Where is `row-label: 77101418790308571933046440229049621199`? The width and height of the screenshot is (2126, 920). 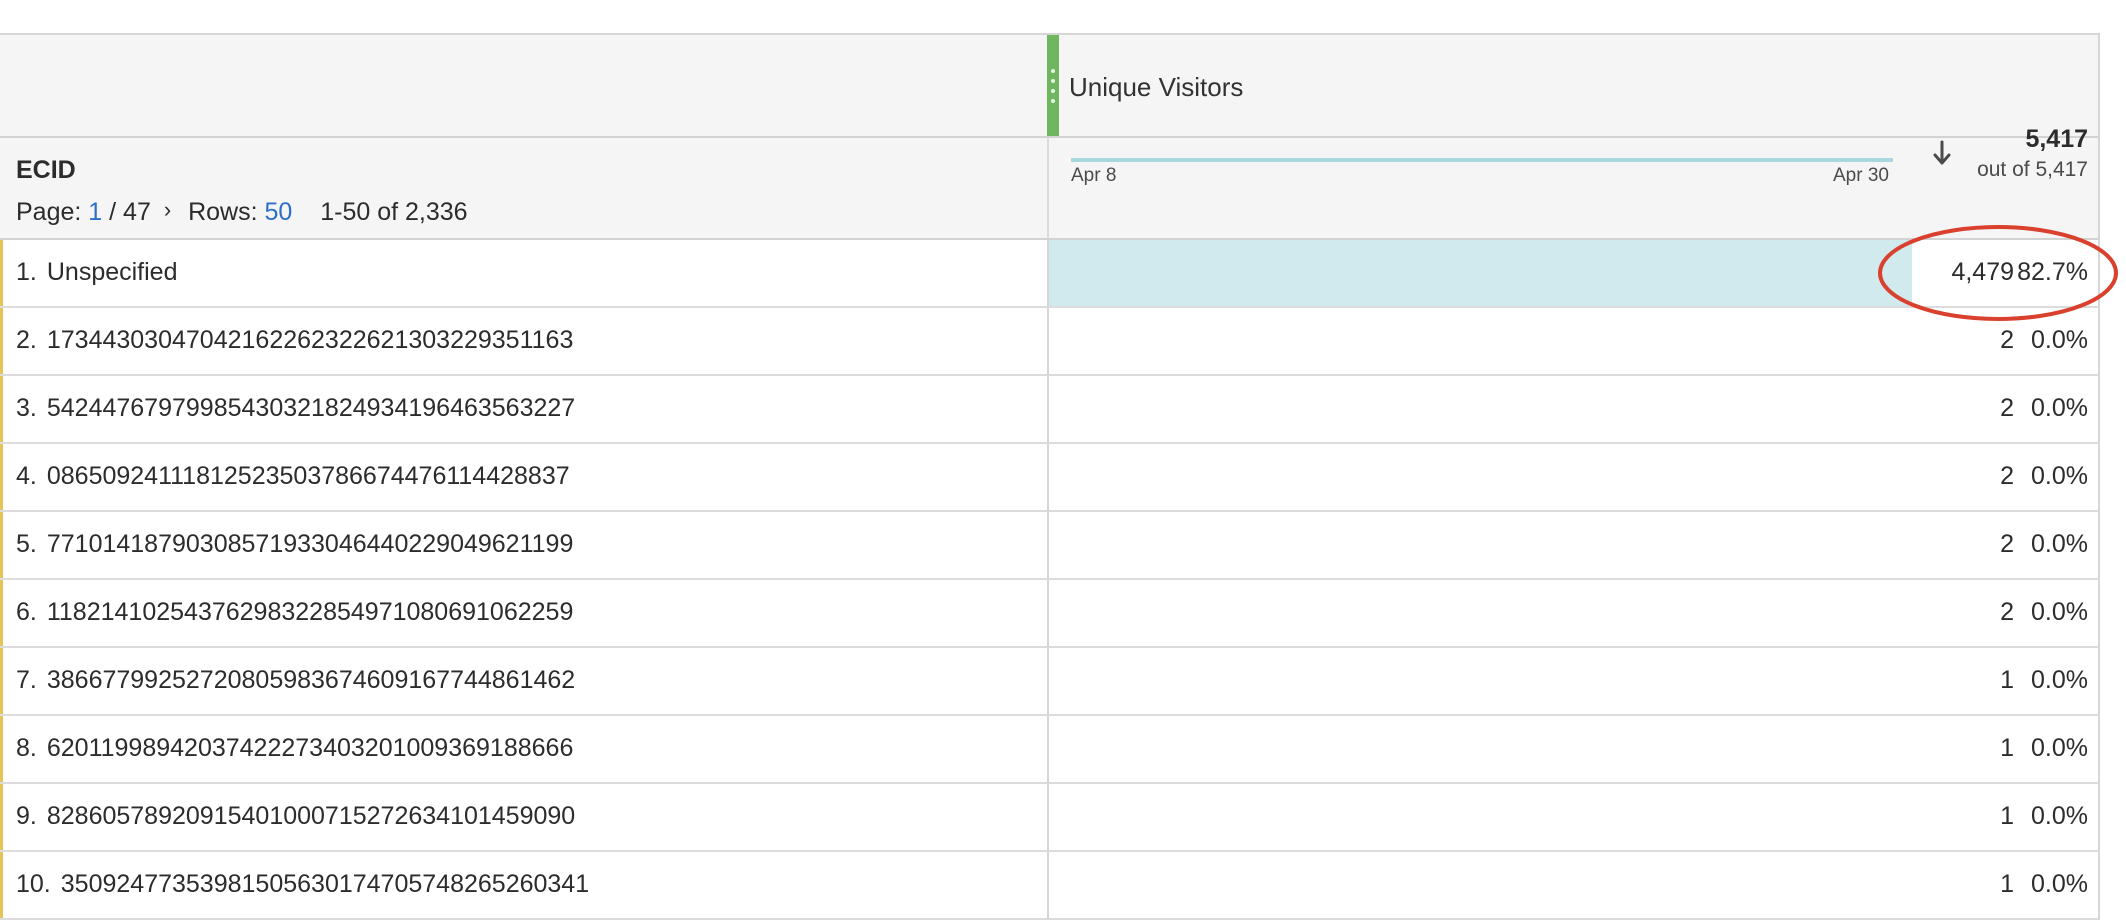 row-label: 77101418790308571933046440229049621199 is located at coordinates (310, 544).